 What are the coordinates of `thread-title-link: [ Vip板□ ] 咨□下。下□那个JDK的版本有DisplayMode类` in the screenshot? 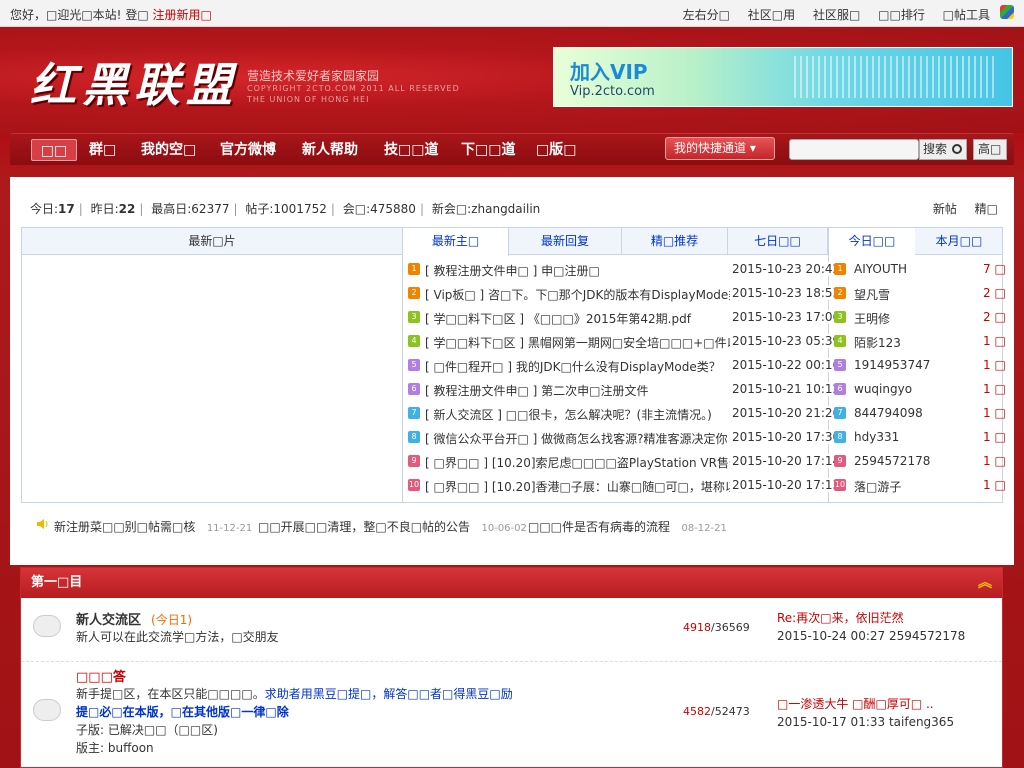 It's located at (585, 294).